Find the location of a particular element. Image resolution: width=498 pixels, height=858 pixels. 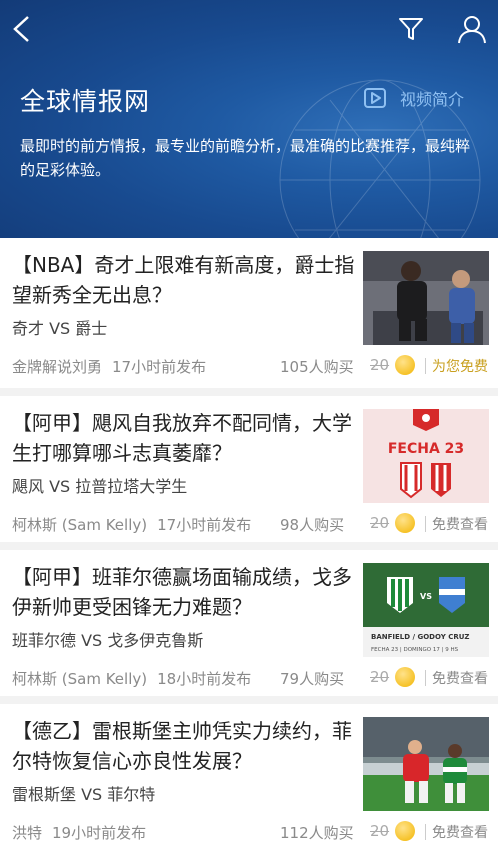

buyer-count: 98人购买 is located at coordinates (312, 525).